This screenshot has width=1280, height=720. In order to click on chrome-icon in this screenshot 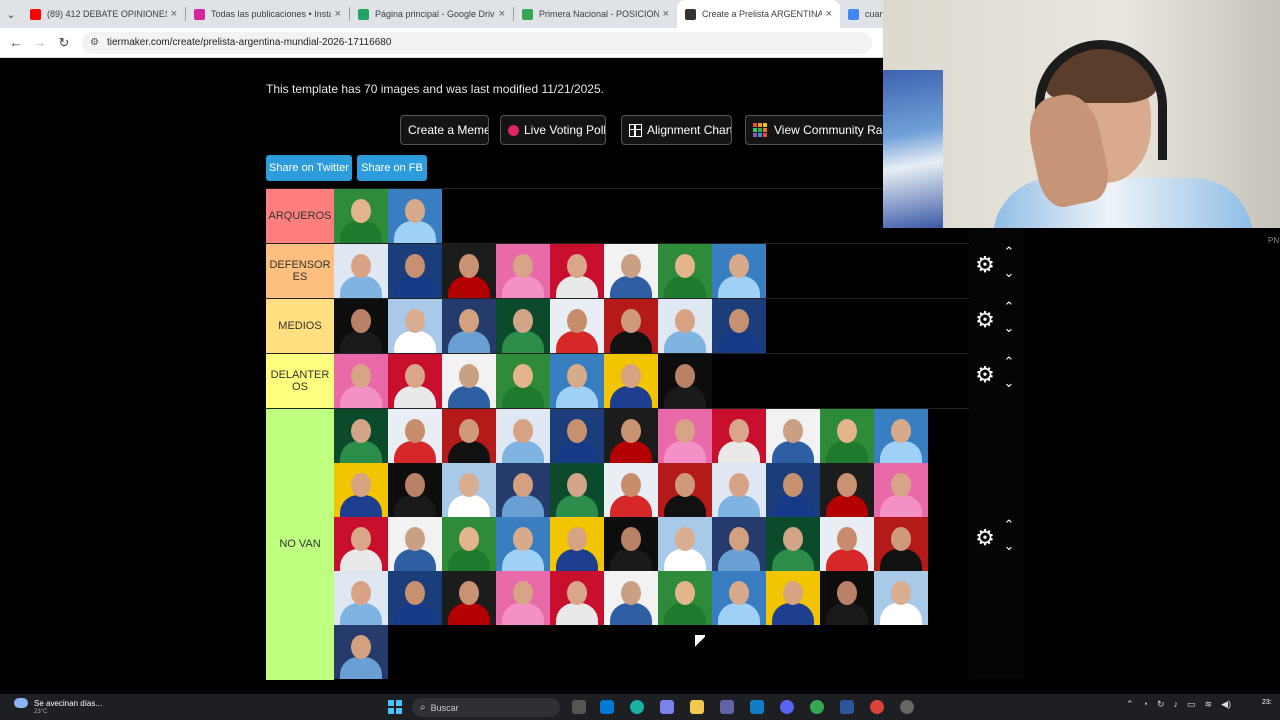, I will do `click(817, 707)`.